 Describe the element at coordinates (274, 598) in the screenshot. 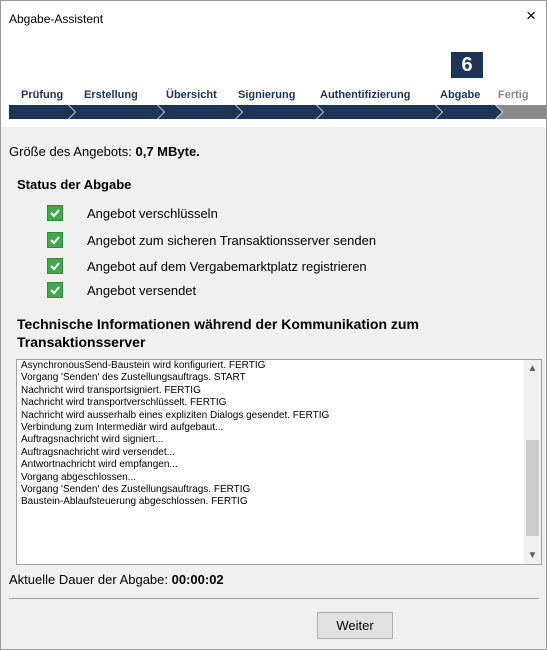

I see `divider` at that location.